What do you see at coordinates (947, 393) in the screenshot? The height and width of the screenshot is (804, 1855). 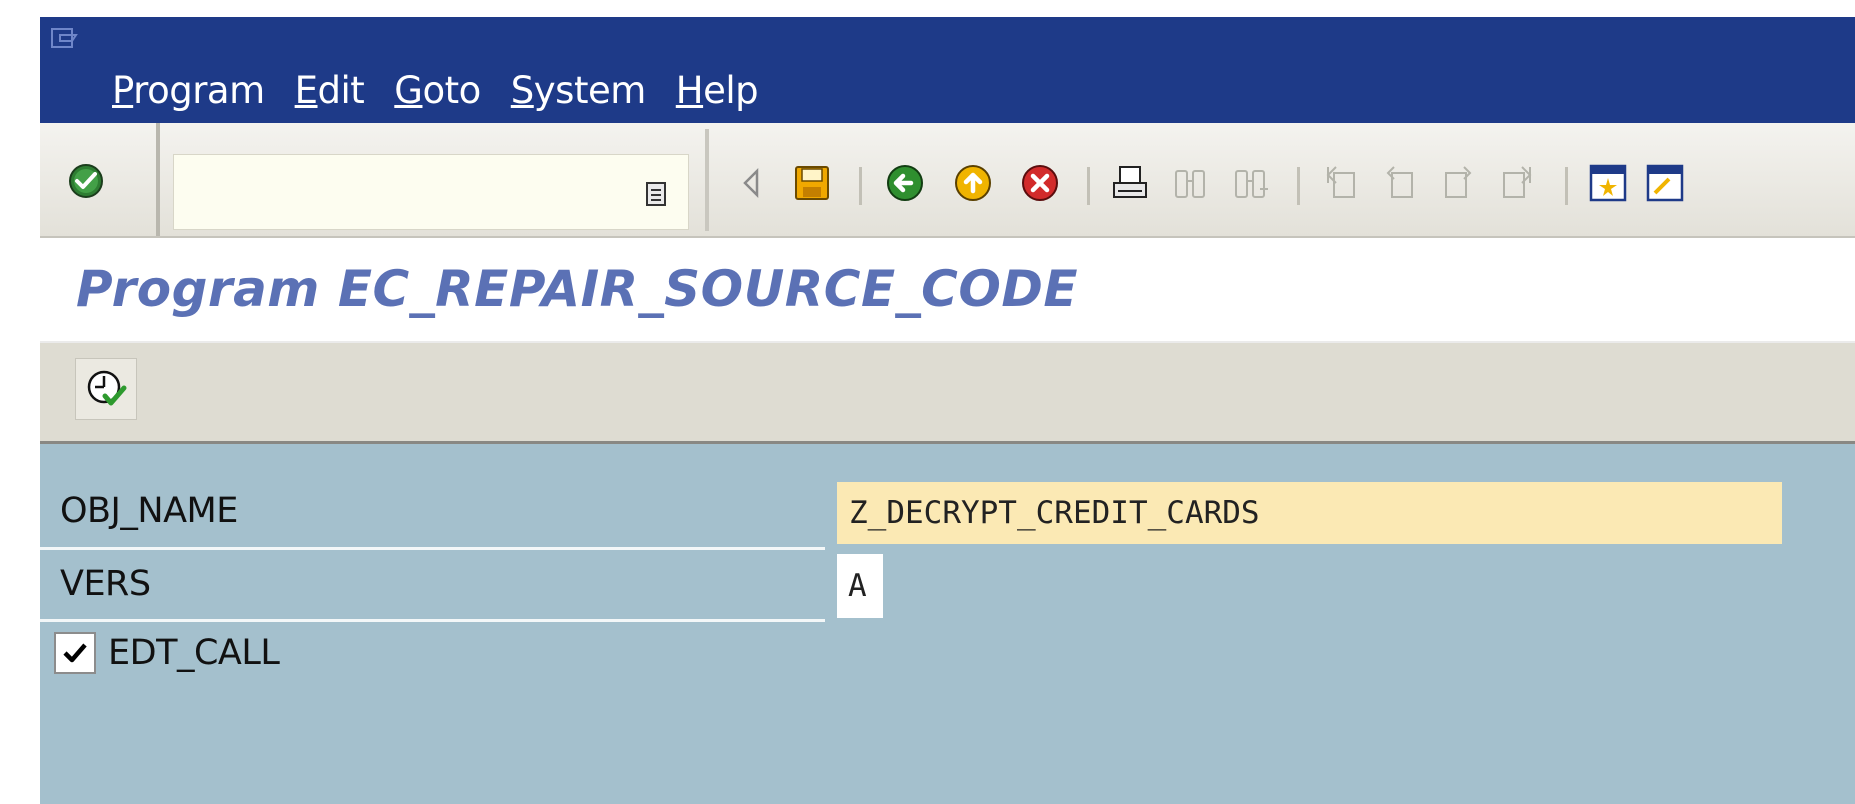 I see `application-toolbar` at bounding box center [947, 393].